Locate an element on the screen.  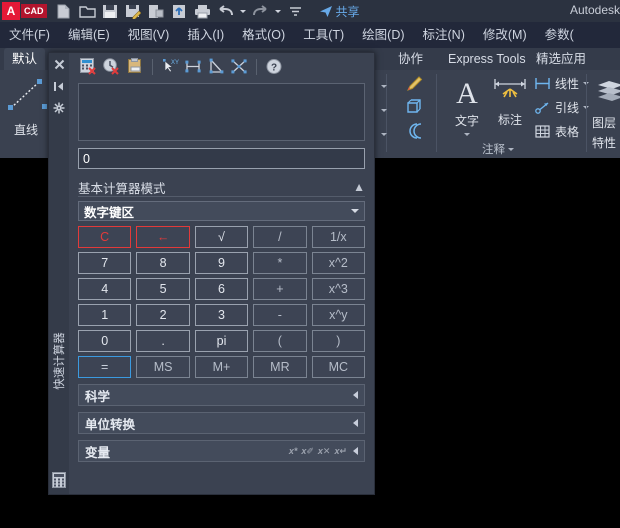
key-multiply: * is located at coordinates (280, 263).